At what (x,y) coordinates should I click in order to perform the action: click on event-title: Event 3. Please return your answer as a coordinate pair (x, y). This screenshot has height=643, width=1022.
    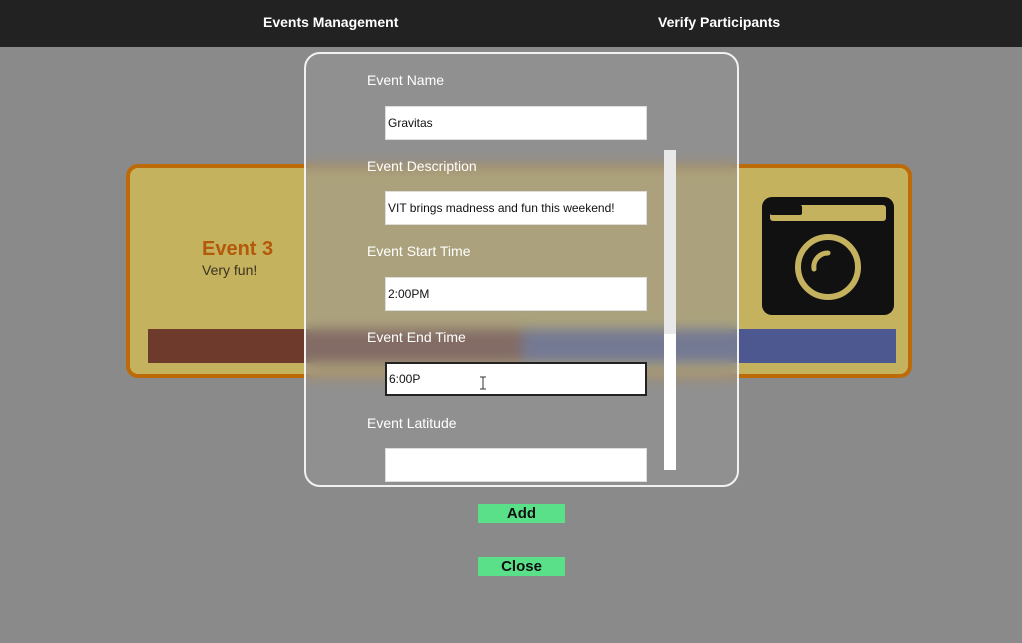
    Looking at the image, I should click on (238, 249).